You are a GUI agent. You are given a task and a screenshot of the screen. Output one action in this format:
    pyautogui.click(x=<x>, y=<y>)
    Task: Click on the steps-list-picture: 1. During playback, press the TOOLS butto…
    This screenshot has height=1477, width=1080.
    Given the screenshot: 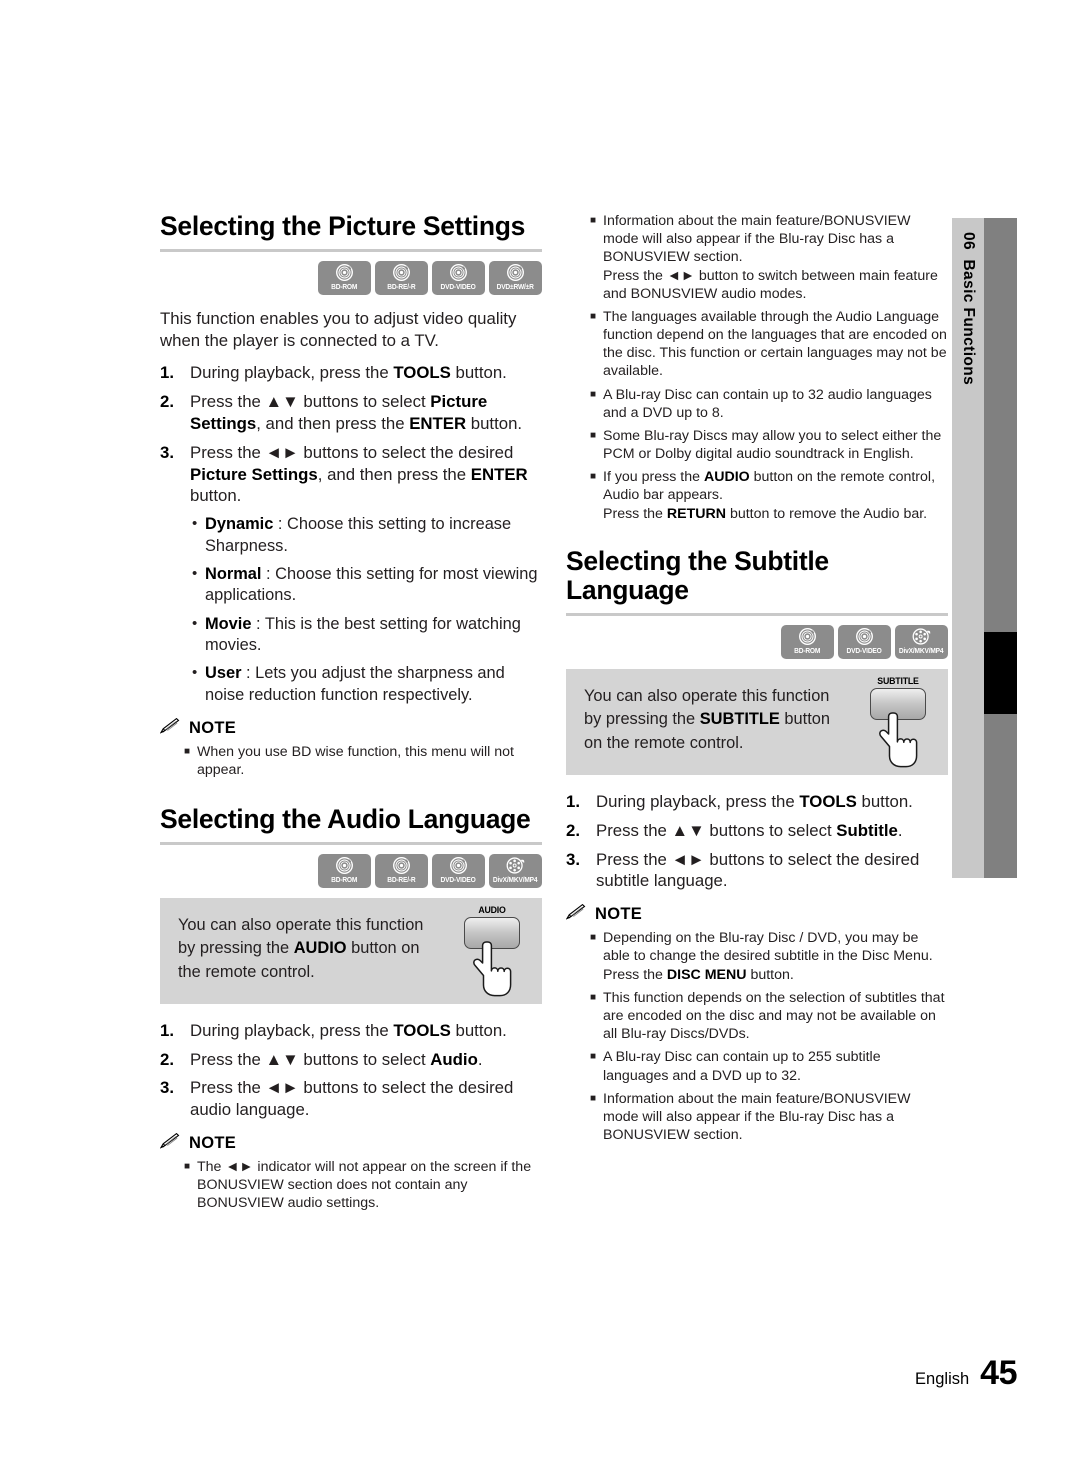 What is the action you would take?
    pyautogui.click(x=351, y=434)
    